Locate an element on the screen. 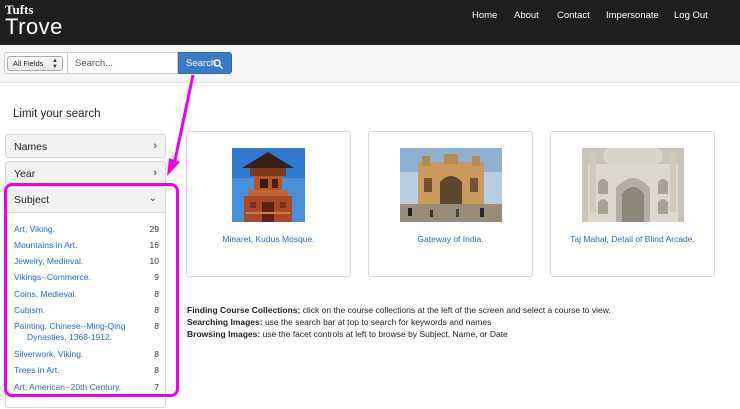 The width and height of the screenshot is (740, 409). facet-item-label-continued: Dynasties, 1368-1912. is located at coordinates (76, 337).